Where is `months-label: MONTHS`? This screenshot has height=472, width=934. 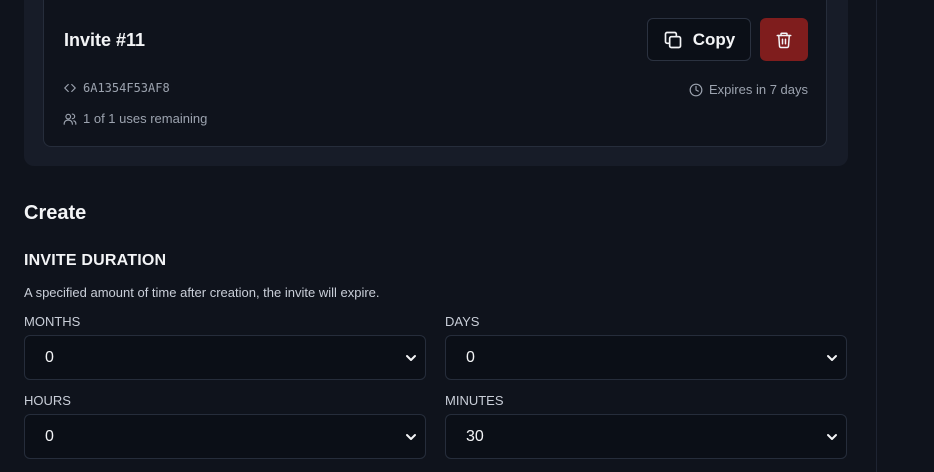 months-label: MONTHS is located at coordinates (52, 321).